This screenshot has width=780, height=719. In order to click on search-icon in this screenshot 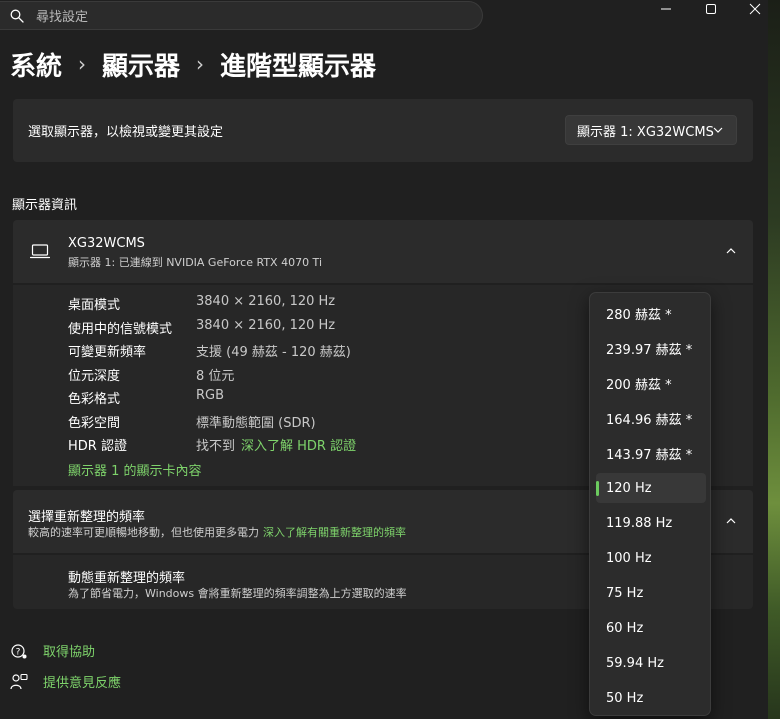, I will do `click(17, 16)`.